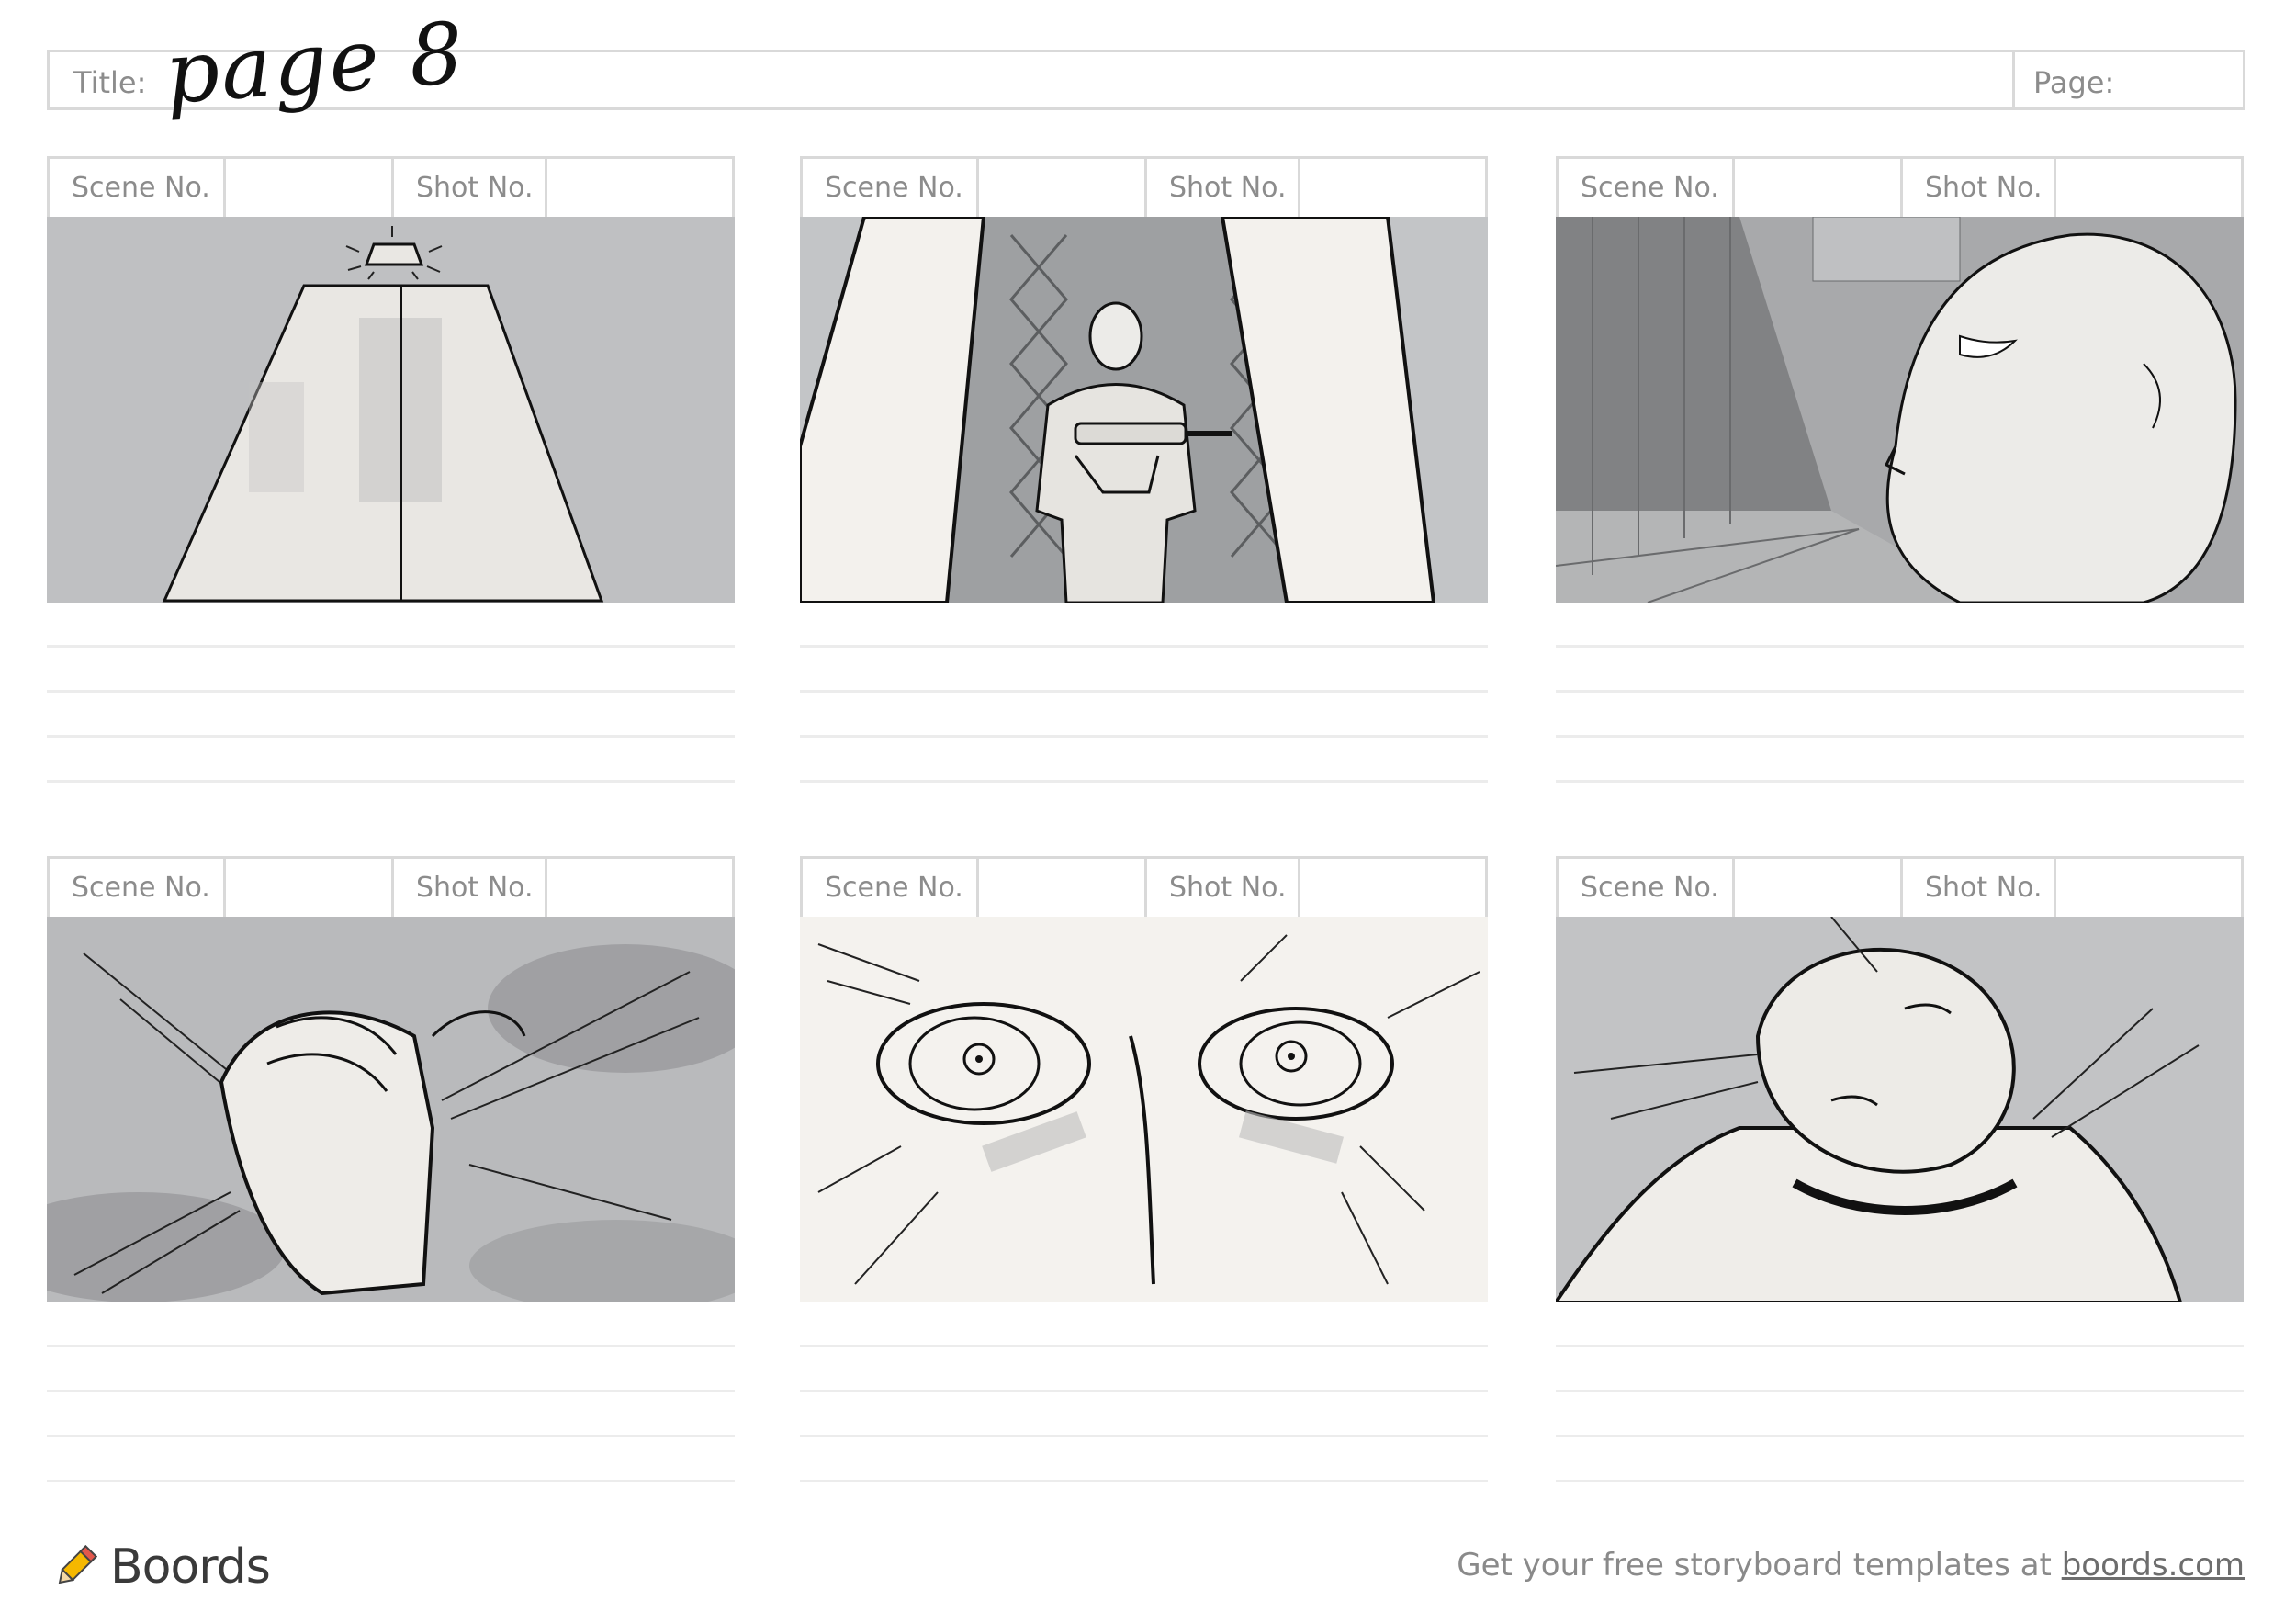  Describe the element at coordinates (1144, 410) in the screenshot. I see `panel-sketch-armed-guard` at that location.